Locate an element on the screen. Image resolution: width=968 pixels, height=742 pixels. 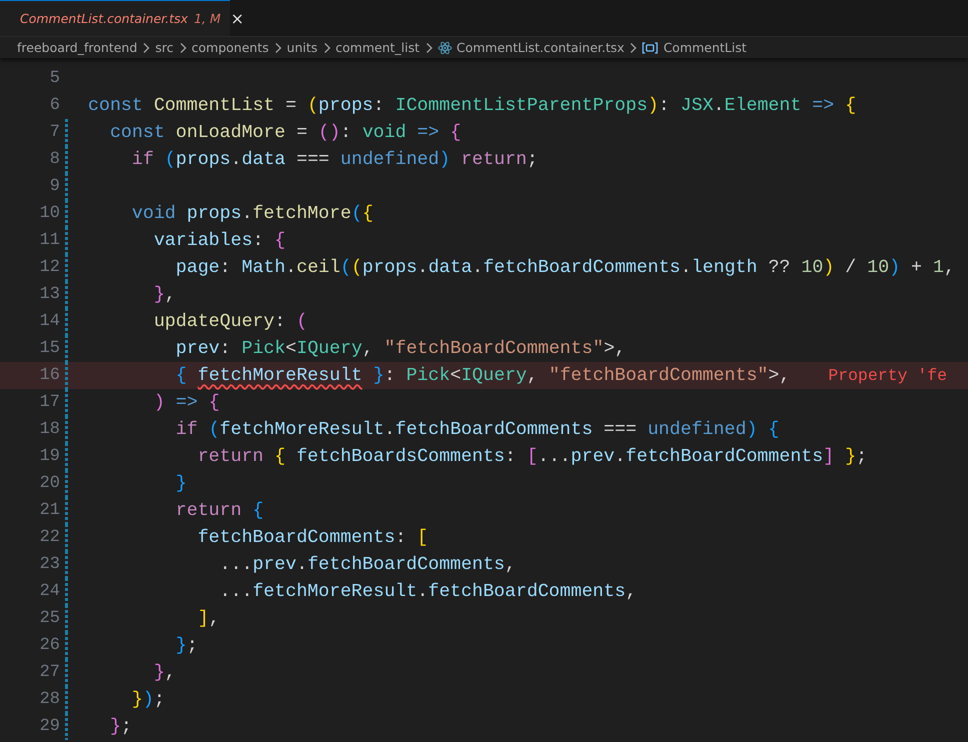
breadcrumb-item: src is located at coordinates (164, 47).